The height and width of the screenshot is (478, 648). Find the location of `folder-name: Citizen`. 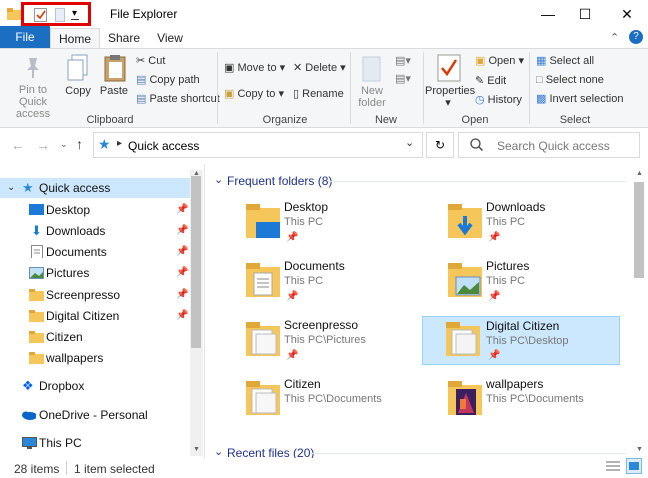

folder-name: Citizen is located at coordinates (302, 384).